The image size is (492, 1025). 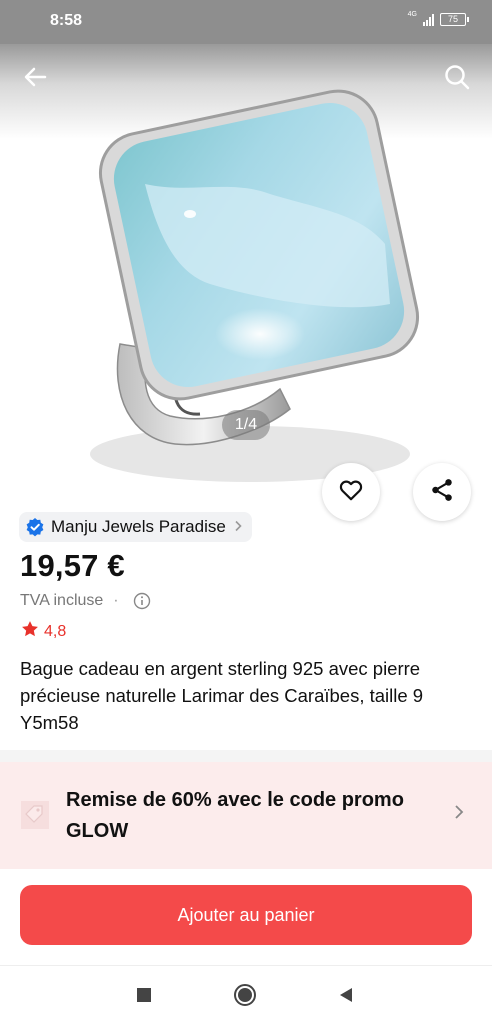 What do you see at coordinates (412, 14) in the screenshot?
I see `network-label: 4G` at bounding box center [412, 14].